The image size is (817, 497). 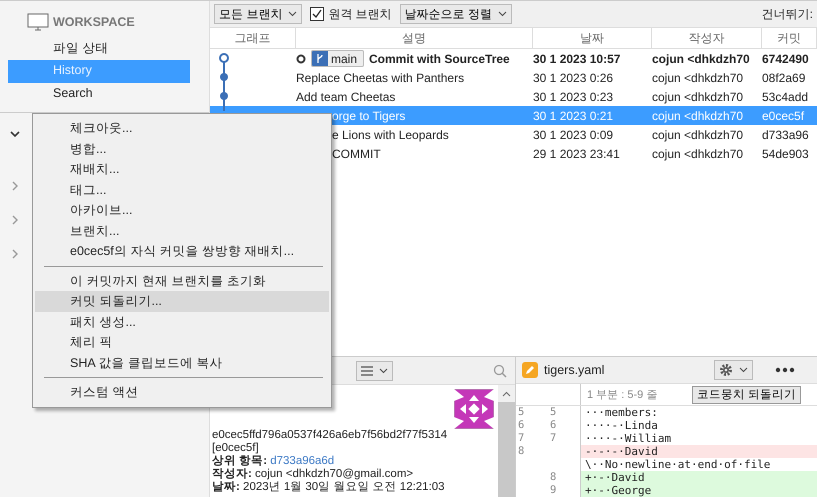 I want to click on file-name: tigers.yaml, so click(x=575, y=370).